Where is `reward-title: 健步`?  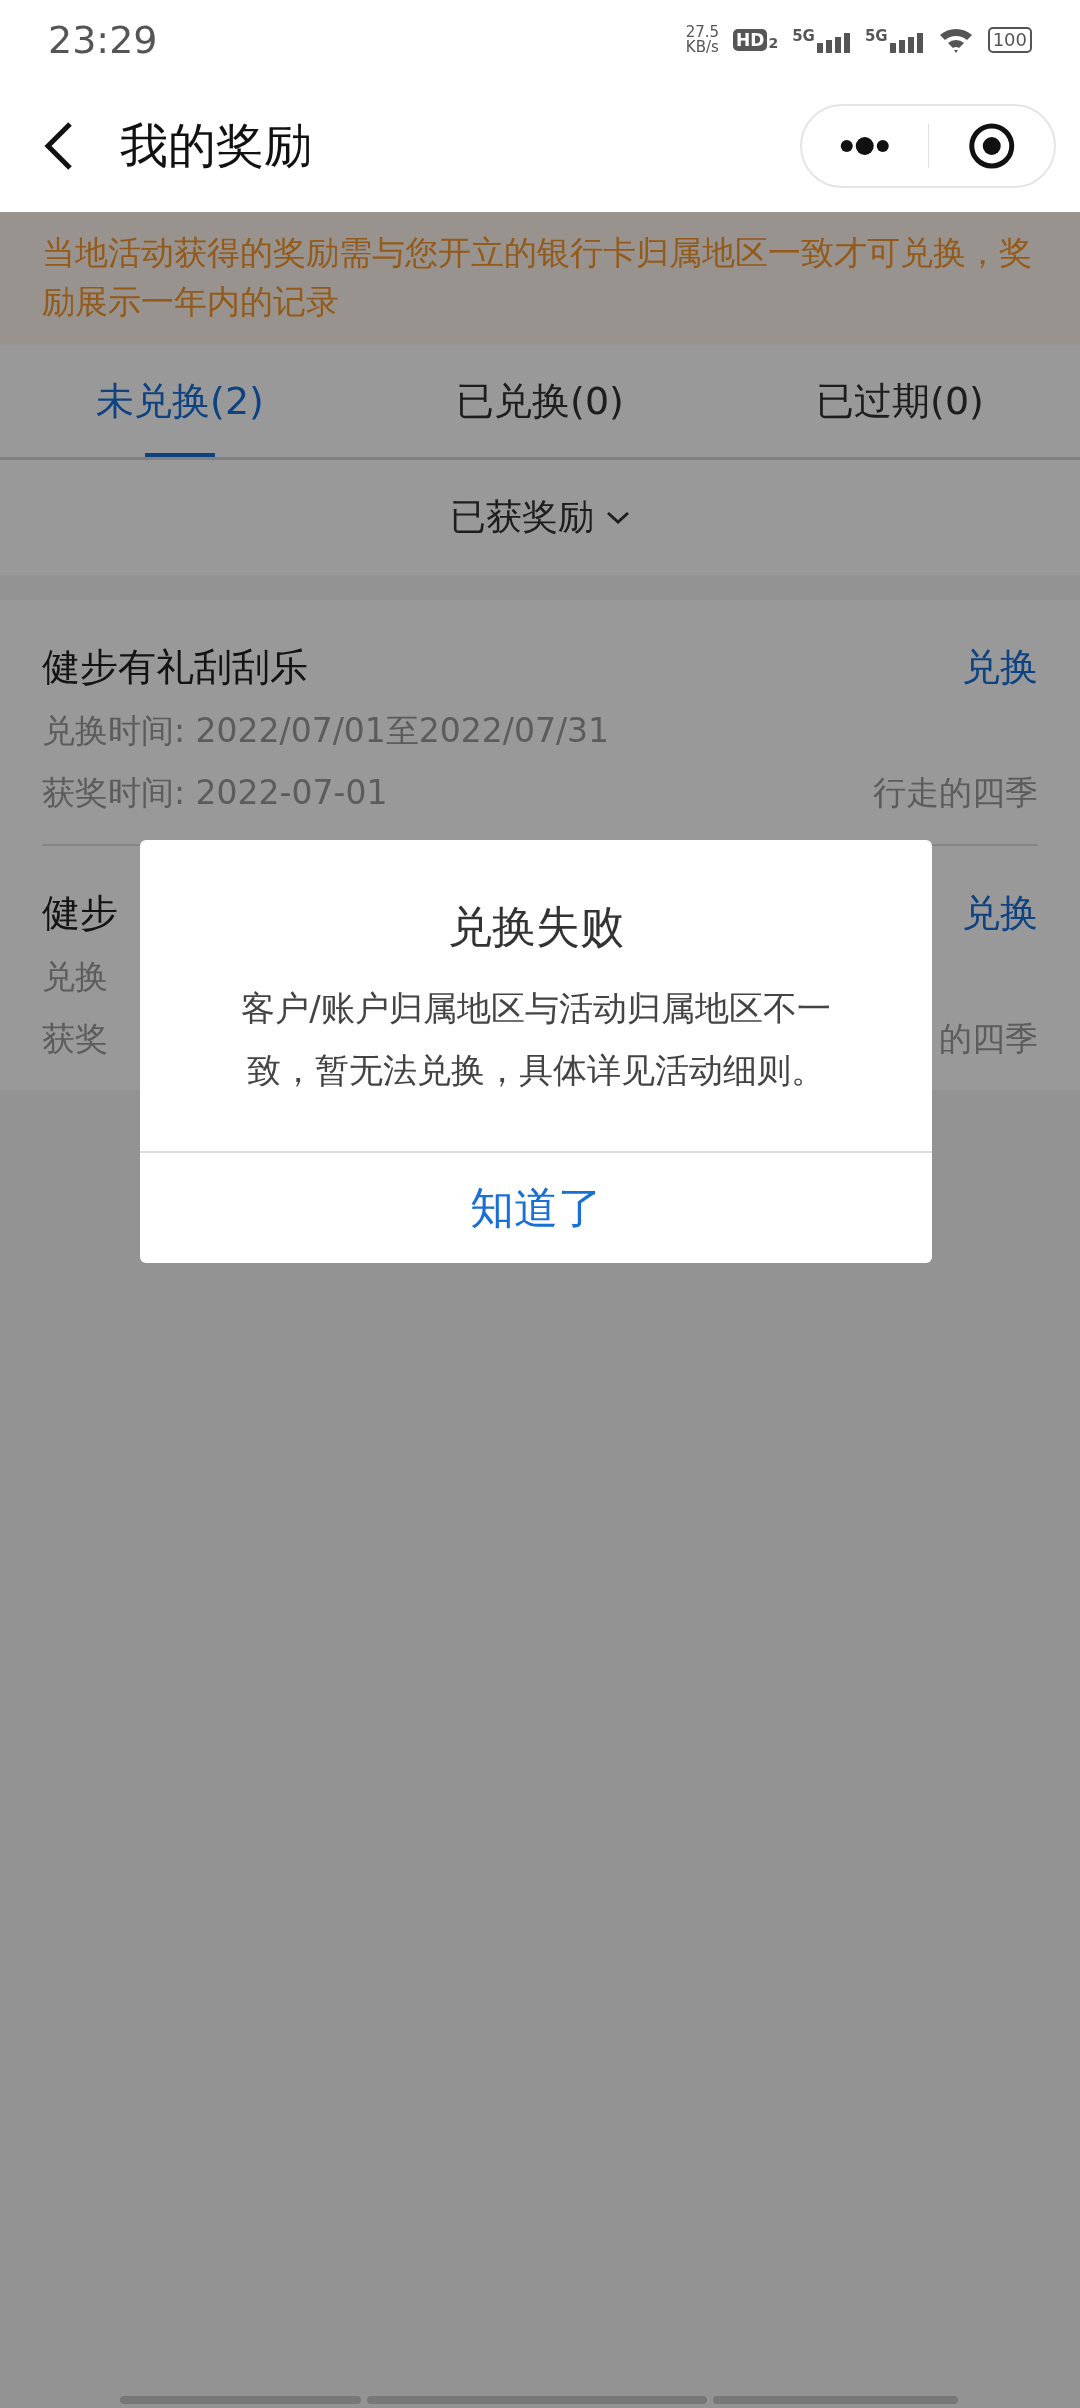 reward-title: 健步 is located at coordinates (80, 913).